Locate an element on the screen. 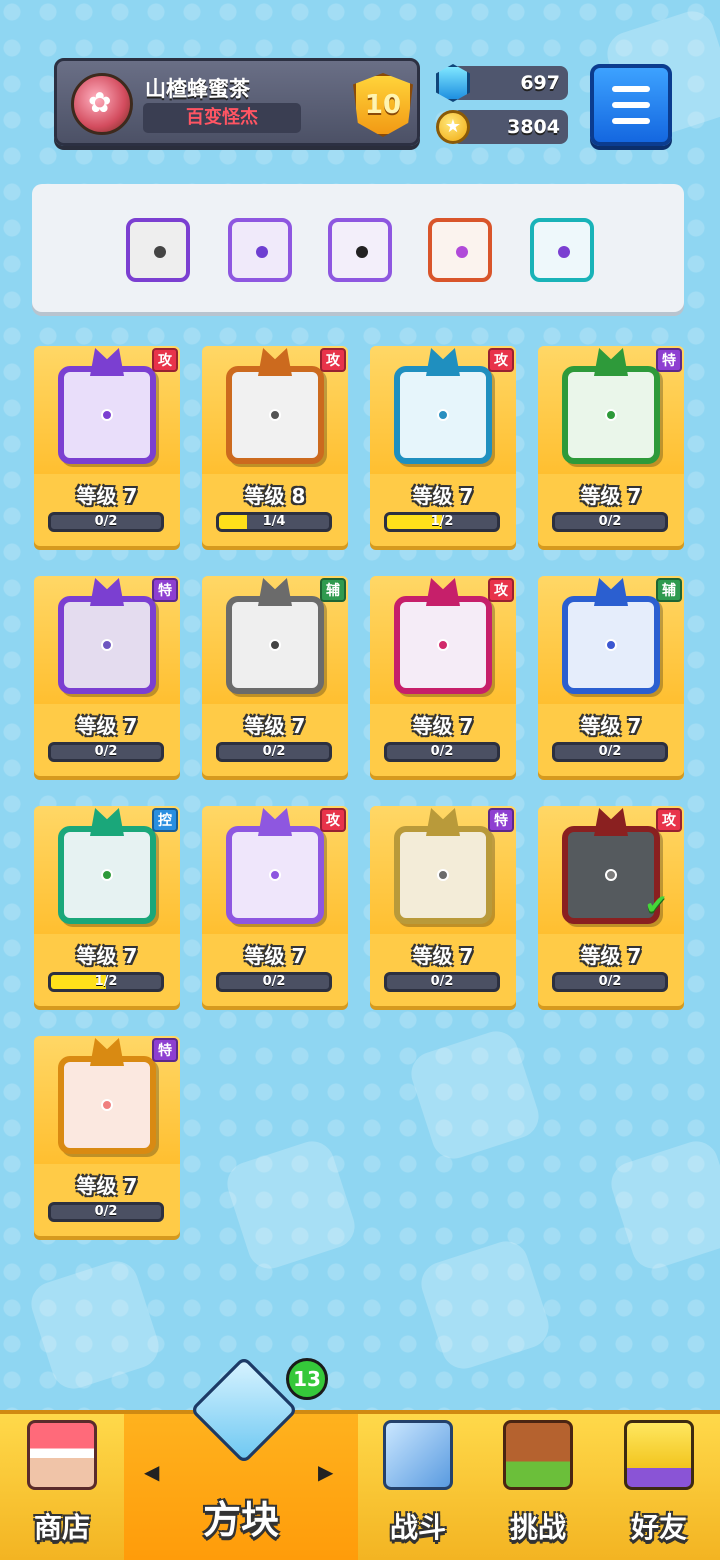 This screenshot has height=1560, width=720. dice-card-art: 攻 ✔ is located at coordinates (611, 870).